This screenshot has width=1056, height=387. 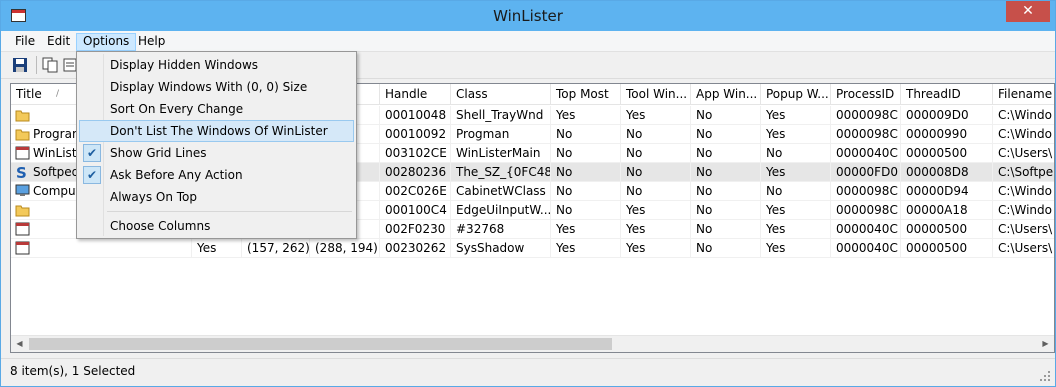 What do you see at coordinates (345, 248) in the screenshot?
I see `cell-c3: (288, 194)` at bounding box center [345, 248].